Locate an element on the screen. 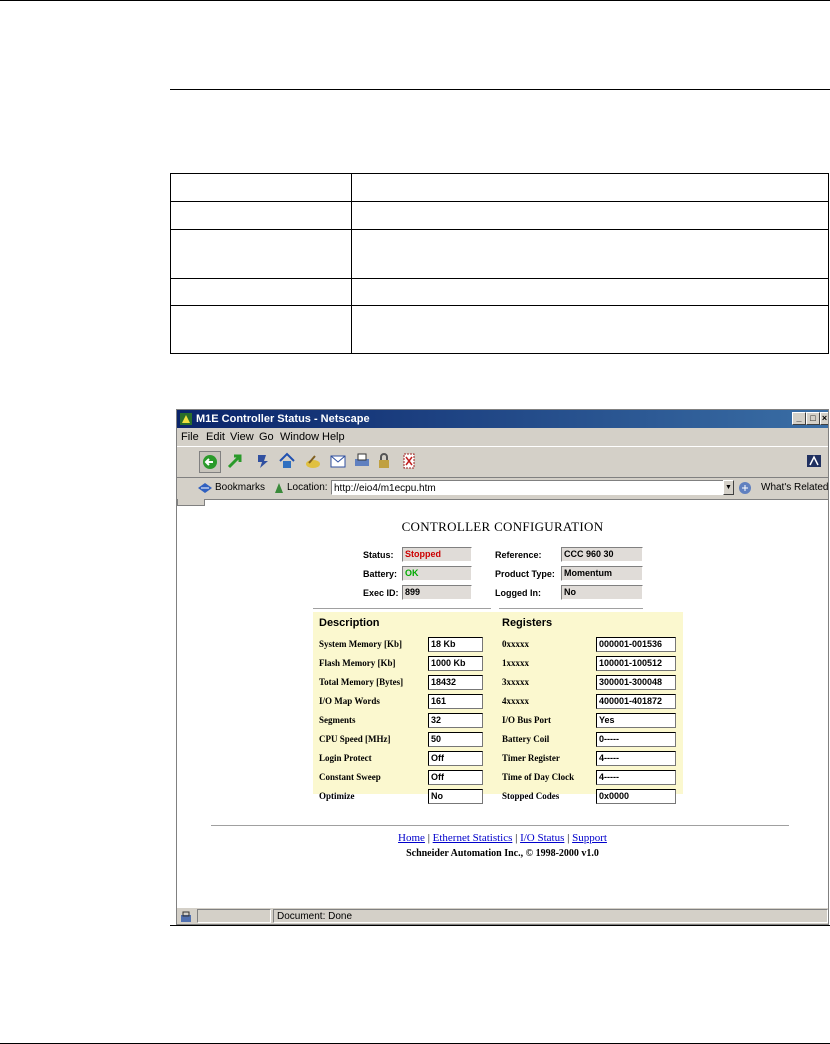  stop-icon is located at coordinates (409, 461).